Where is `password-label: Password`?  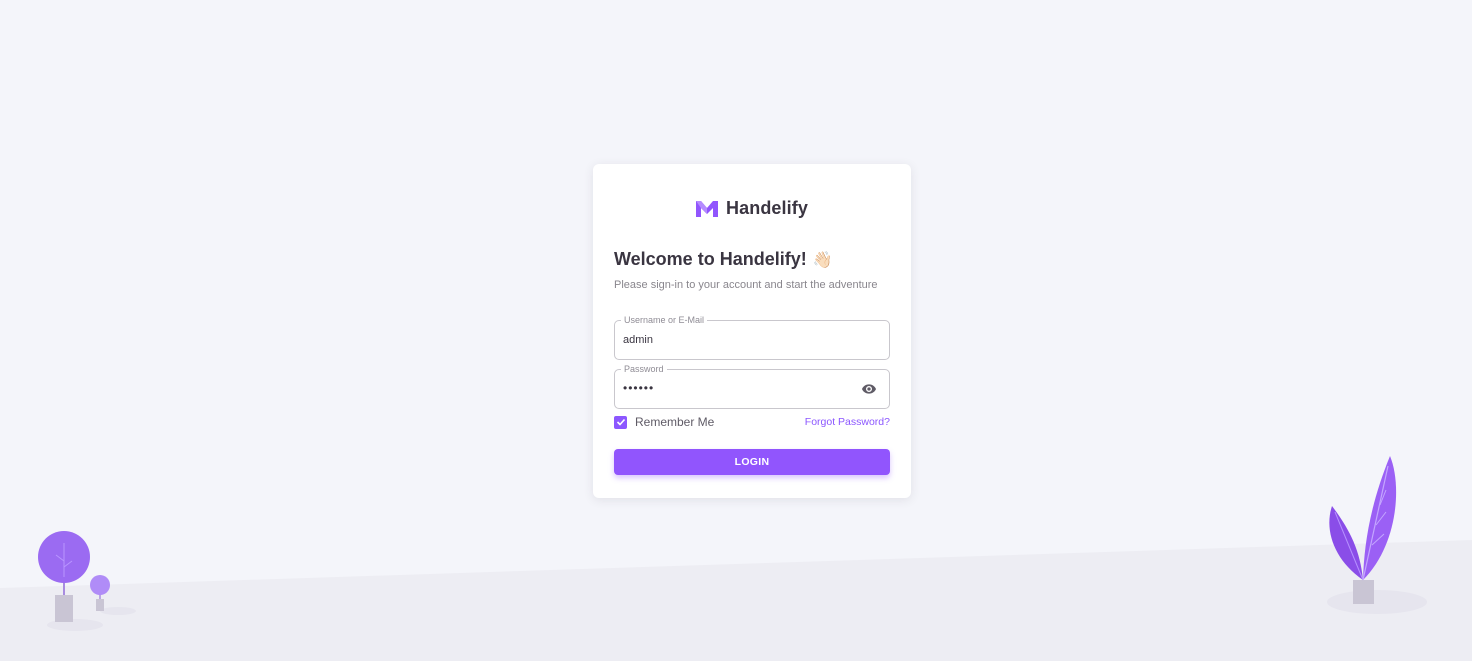
password-label: Password is located at coordinates (644, 369).